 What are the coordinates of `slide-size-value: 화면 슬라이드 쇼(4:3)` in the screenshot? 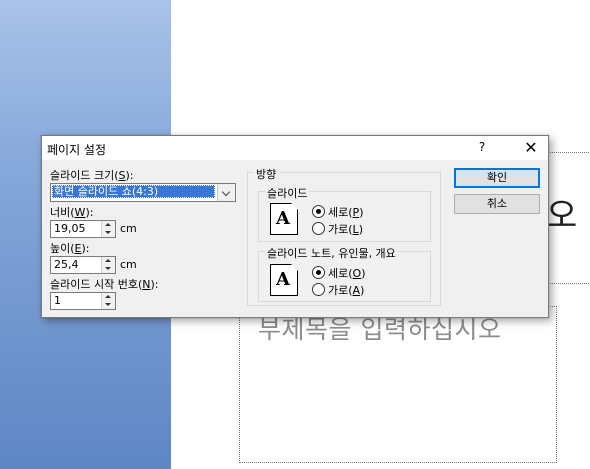 It's located at (133, 191).